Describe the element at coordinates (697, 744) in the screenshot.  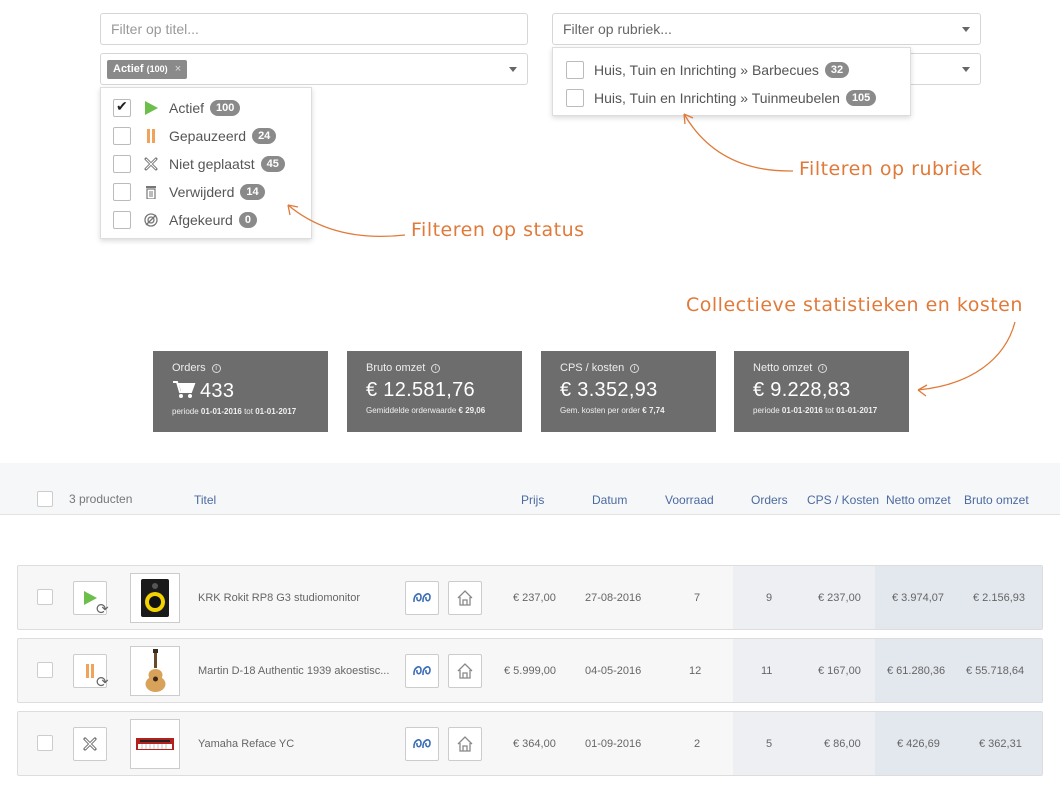
I see `cell-stock: 2` at that location.